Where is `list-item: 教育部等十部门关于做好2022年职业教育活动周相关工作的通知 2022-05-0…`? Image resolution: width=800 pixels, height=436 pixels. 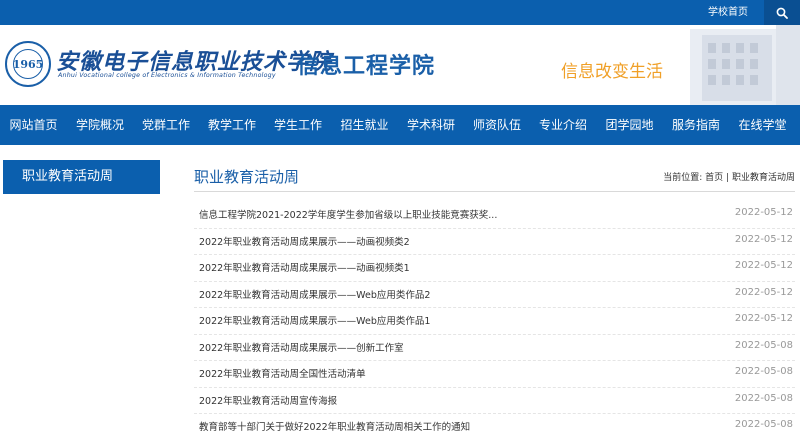
list-item: 教育部等十部门关于做好2022年职业教育活动周相关工作的通知 2022-05-0… is located at coordinates (494, 425).